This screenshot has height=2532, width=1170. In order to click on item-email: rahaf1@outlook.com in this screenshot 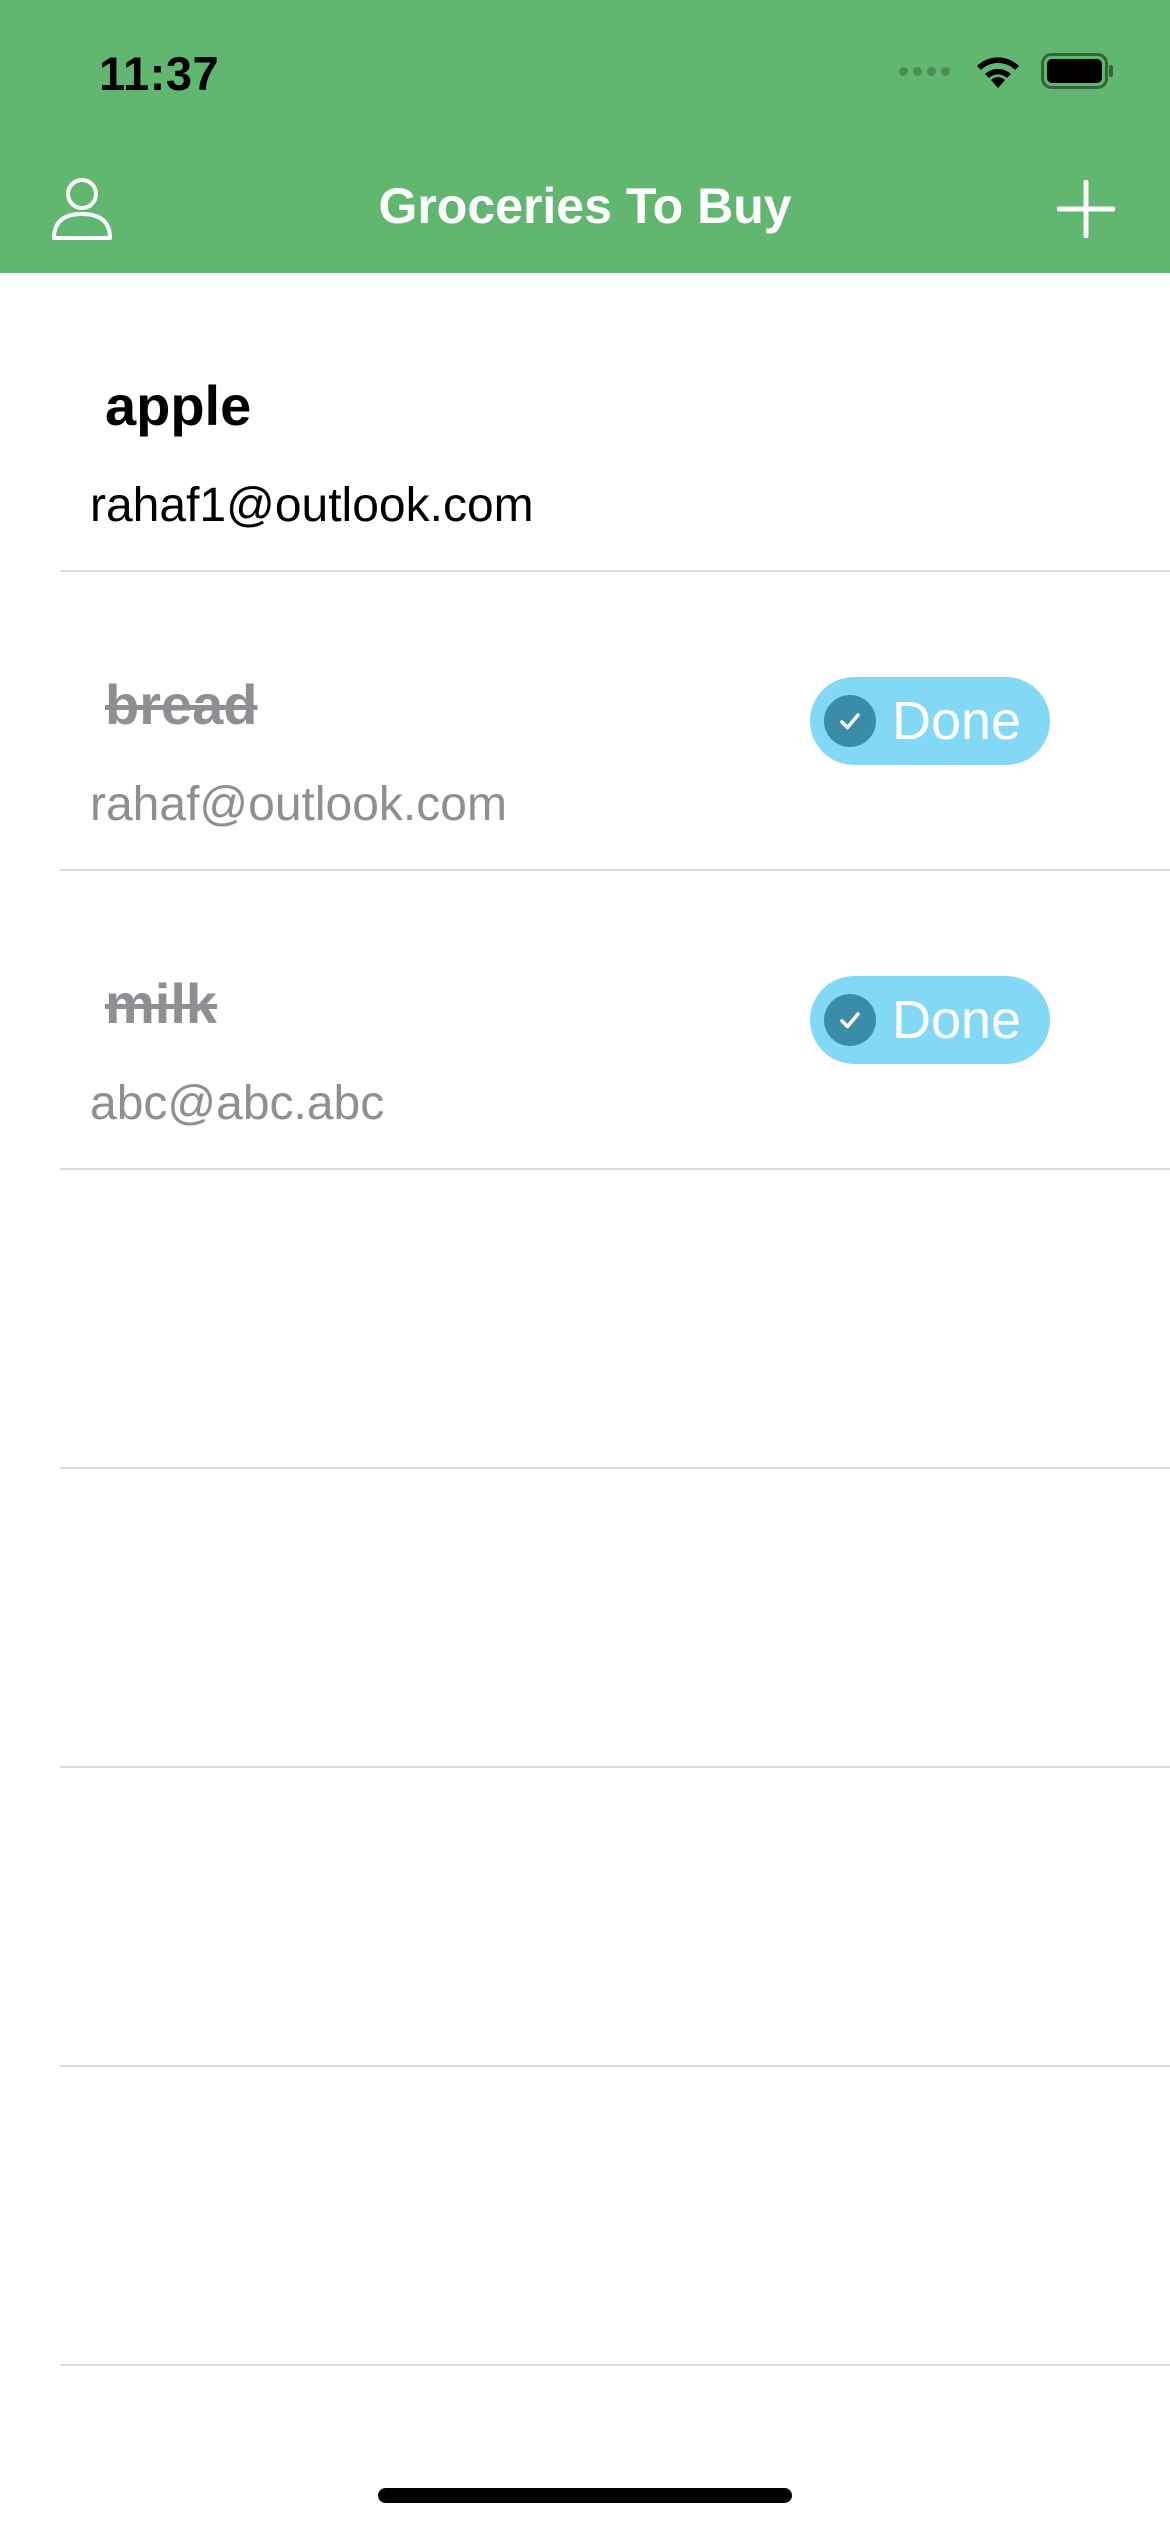, I will do `click(312, 505)`.